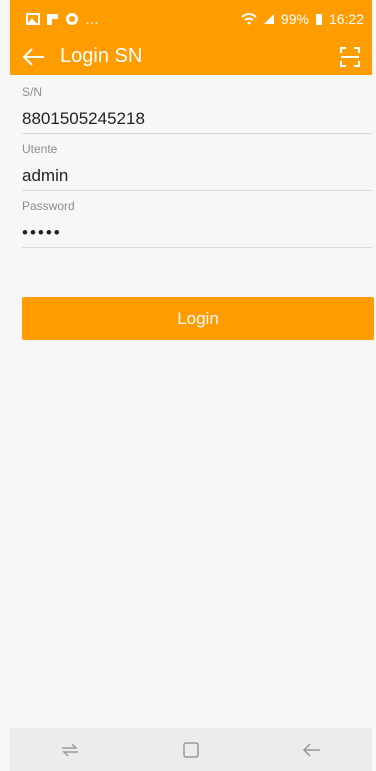 The height and width of the screenshot is (771, 376). I want to click on password-input: •••••, so click(197, 233).